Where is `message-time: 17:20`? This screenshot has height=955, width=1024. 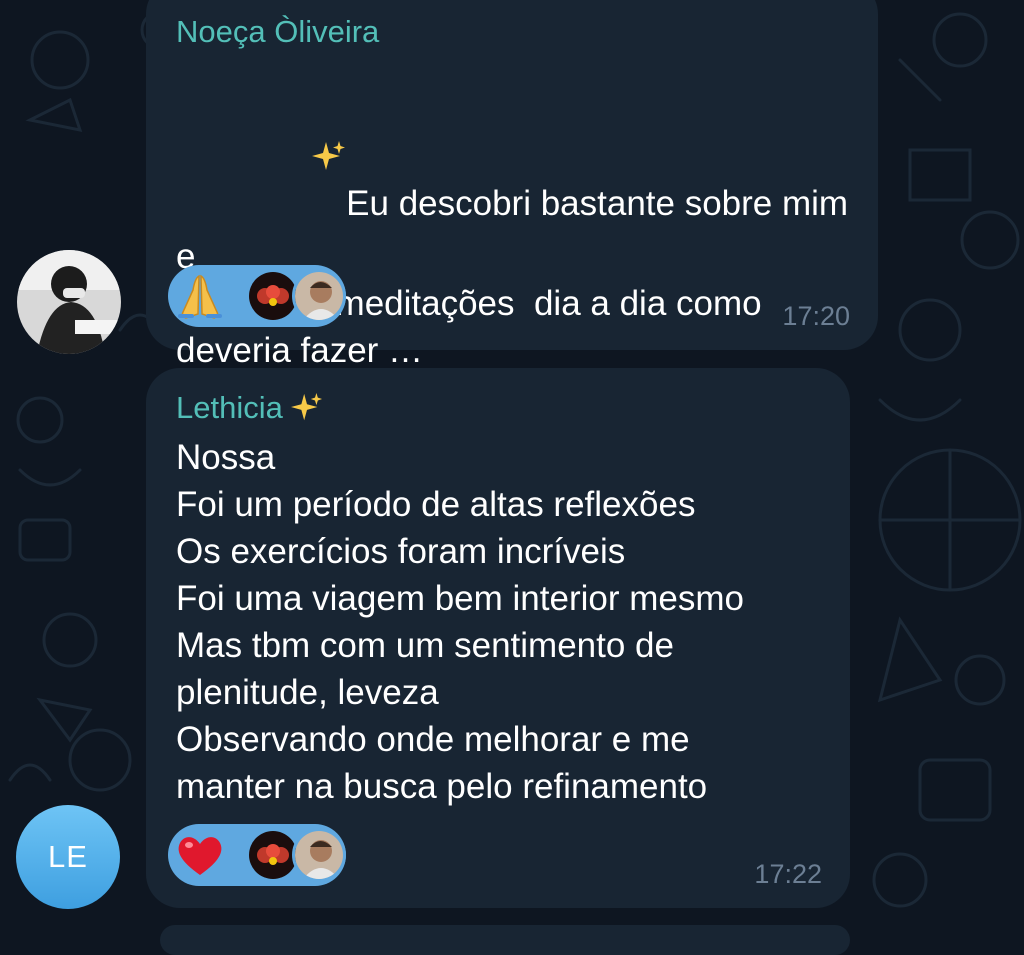
message-time: 17:20 is located at coordinates (816, 316).